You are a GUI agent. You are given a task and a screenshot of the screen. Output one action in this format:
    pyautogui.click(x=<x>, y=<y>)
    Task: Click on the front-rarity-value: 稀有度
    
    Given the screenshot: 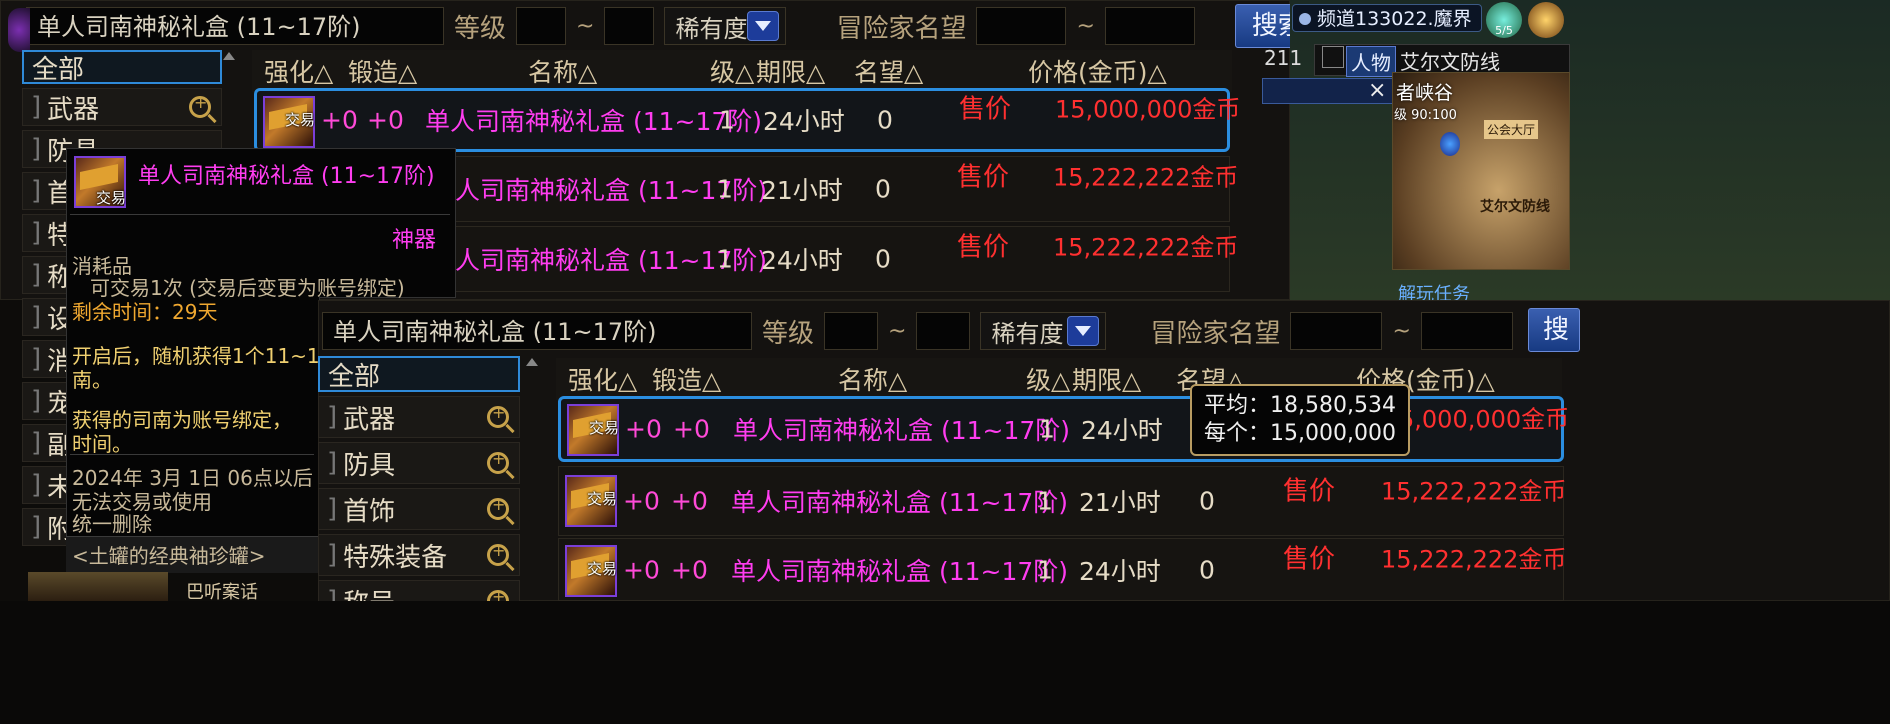 What is the action you would take?
    pyautogui.click(x=1027, y=333)
    